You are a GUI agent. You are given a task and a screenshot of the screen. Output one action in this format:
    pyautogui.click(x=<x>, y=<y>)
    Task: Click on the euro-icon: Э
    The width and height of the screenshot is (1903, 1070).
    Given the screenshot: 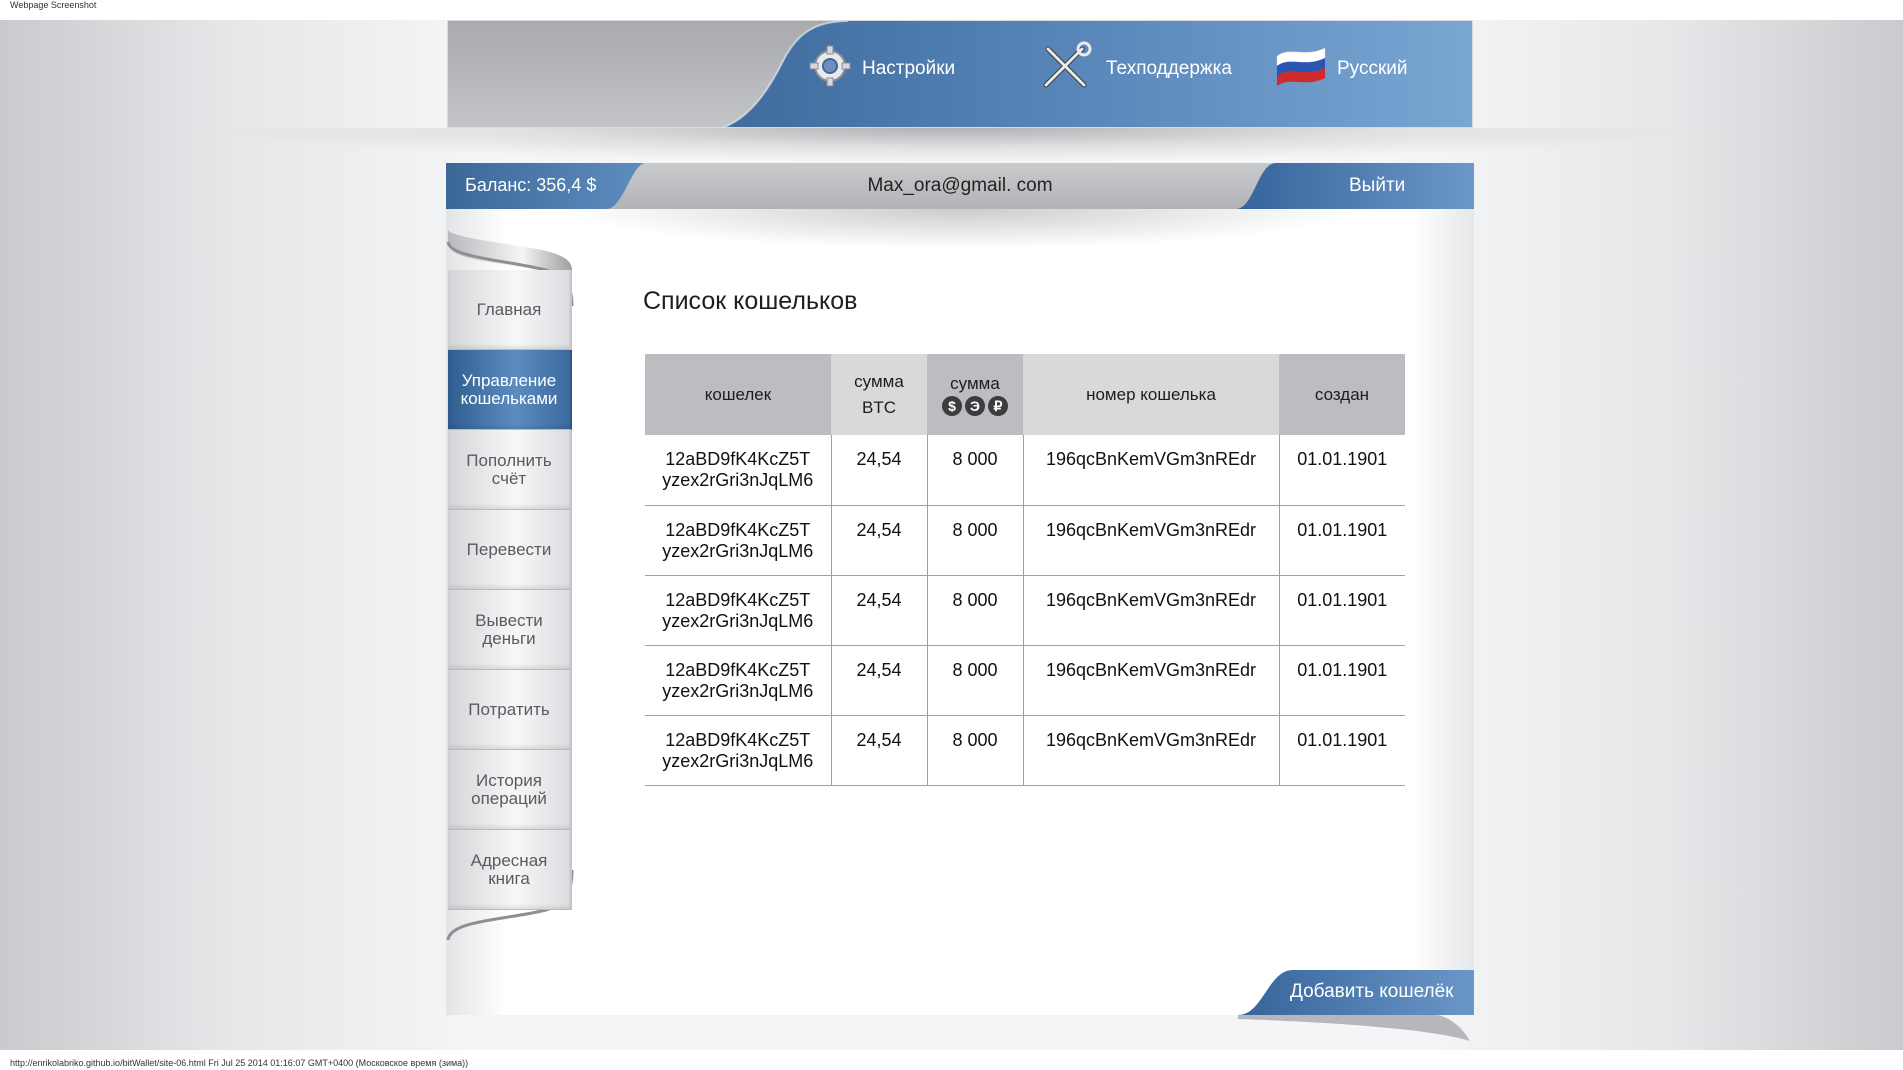 What is the action you would take?
    pyautogui.click(x=975, y=405)
    